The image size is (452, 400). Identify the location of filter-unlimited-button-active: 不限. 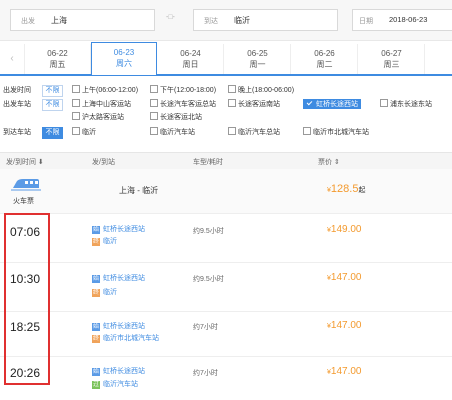
(52, 133).